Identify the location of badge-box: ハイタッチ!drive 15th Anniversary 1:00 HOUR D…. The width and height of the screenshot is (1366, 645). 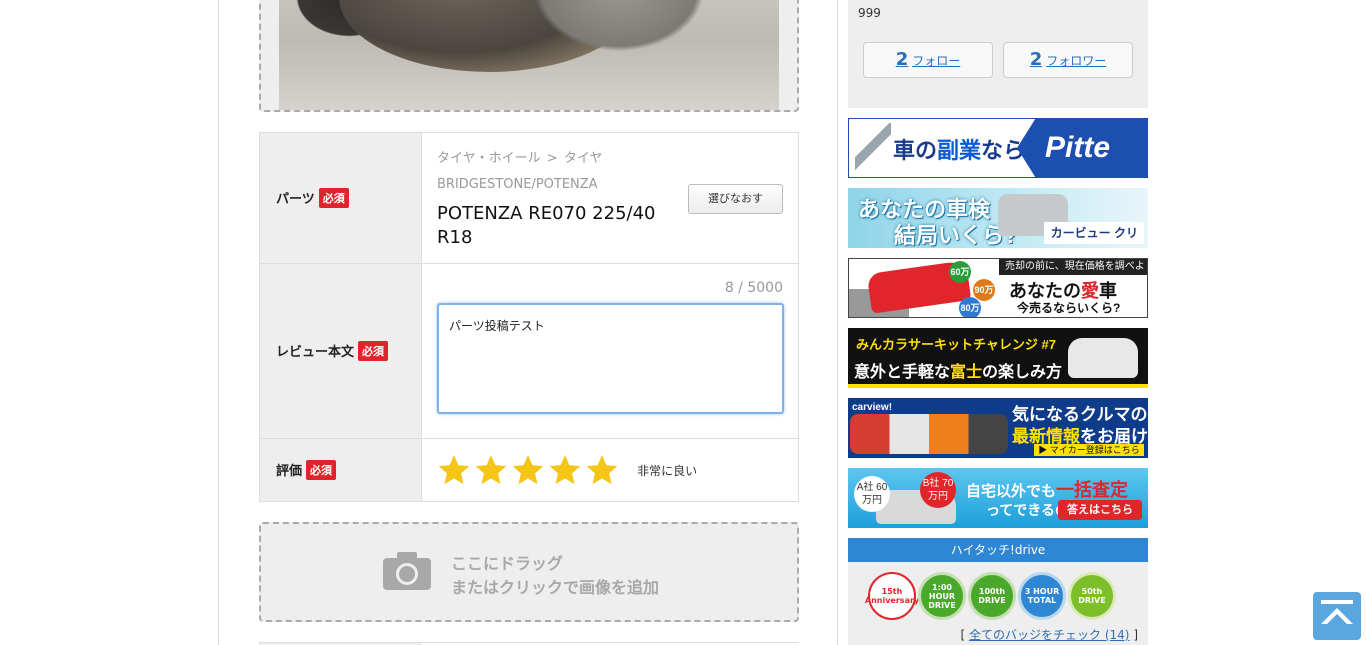
(998, 591).